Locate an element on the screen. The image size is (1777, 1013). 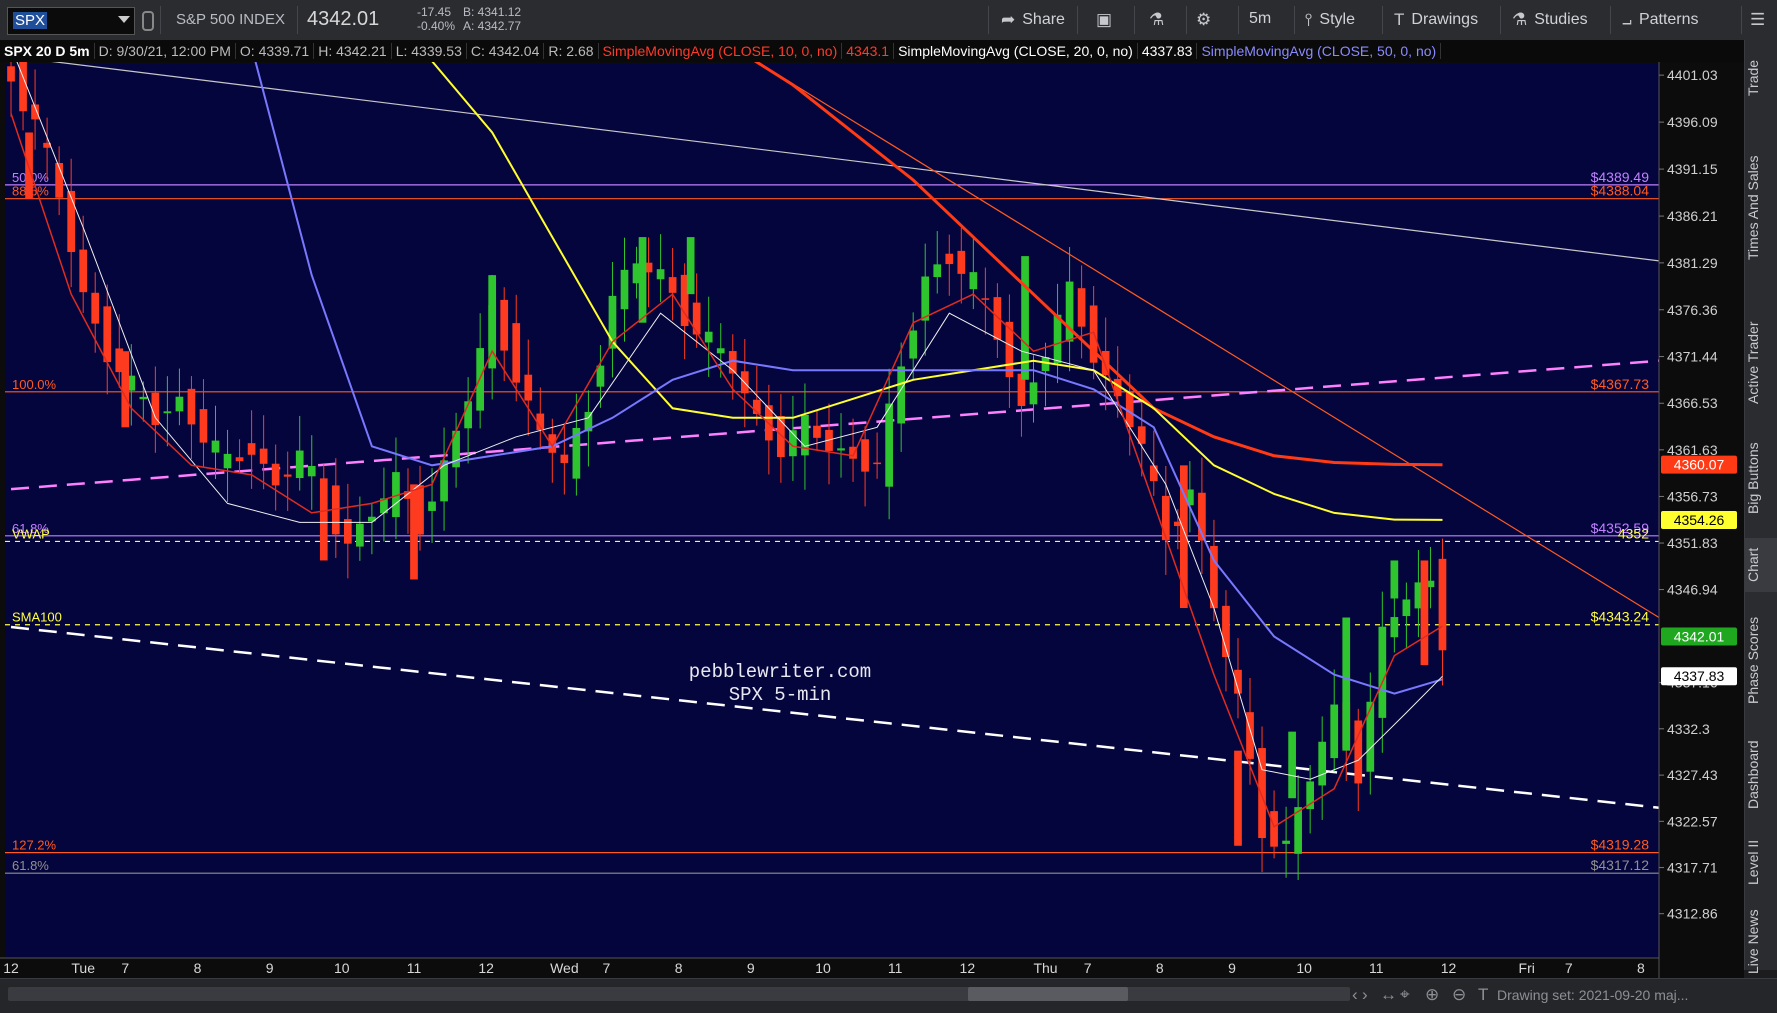
tab-chart: Chart is located at coordinates (1761, 565).